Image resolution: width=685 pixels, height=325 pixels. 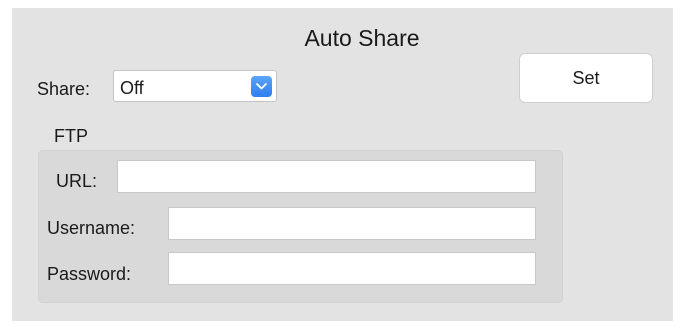 What do you see at coordinates (586, 78) in the screenshot?
I see `set-button: Set` at bounding box center [586, 78].